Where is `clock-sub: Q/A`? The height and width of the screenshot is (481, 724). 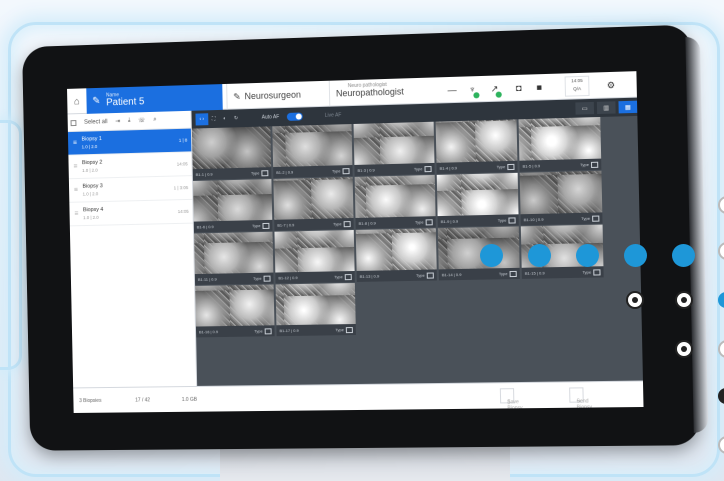
clock-sub: Q/A is located at coordinates (577, 89).